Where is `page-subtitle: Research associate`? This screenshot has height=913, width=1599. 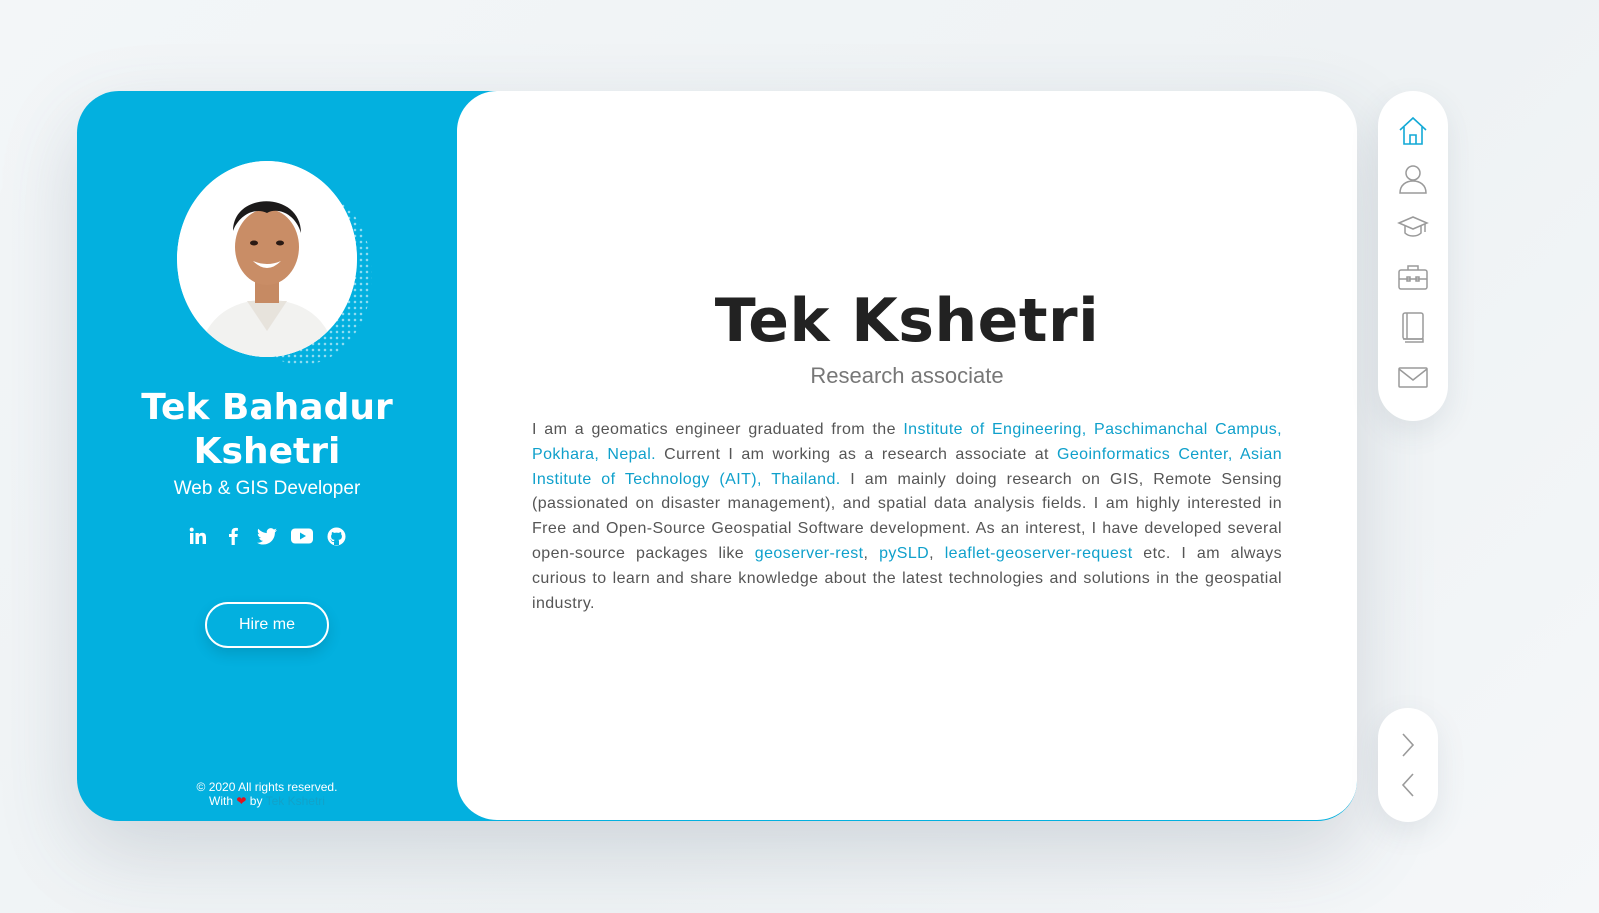
page-subtitle: Research associate is located at coordinates (907, 375).